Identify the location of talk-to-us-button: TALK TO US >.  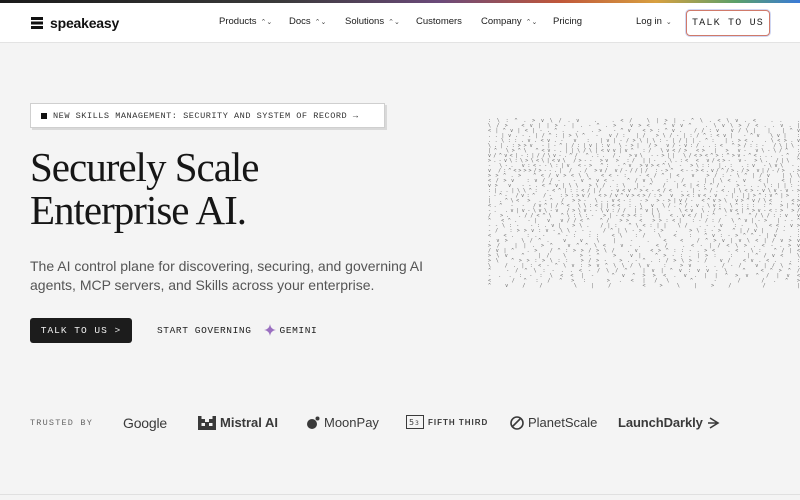
(81, 330).